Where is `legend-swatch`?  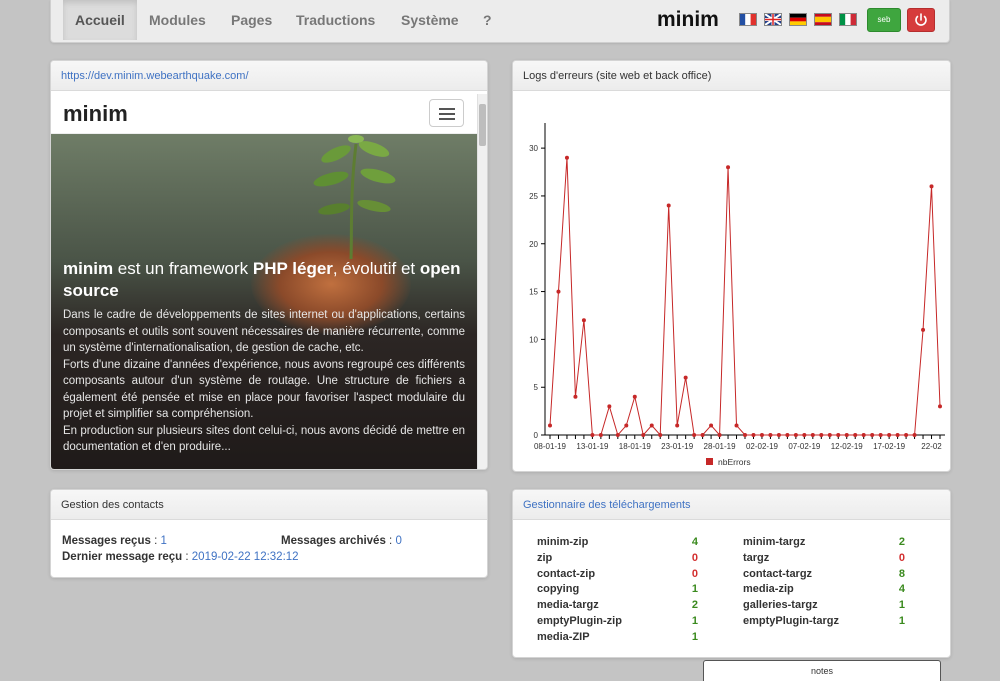
legend-swatch is located at coordinates (709, 461).